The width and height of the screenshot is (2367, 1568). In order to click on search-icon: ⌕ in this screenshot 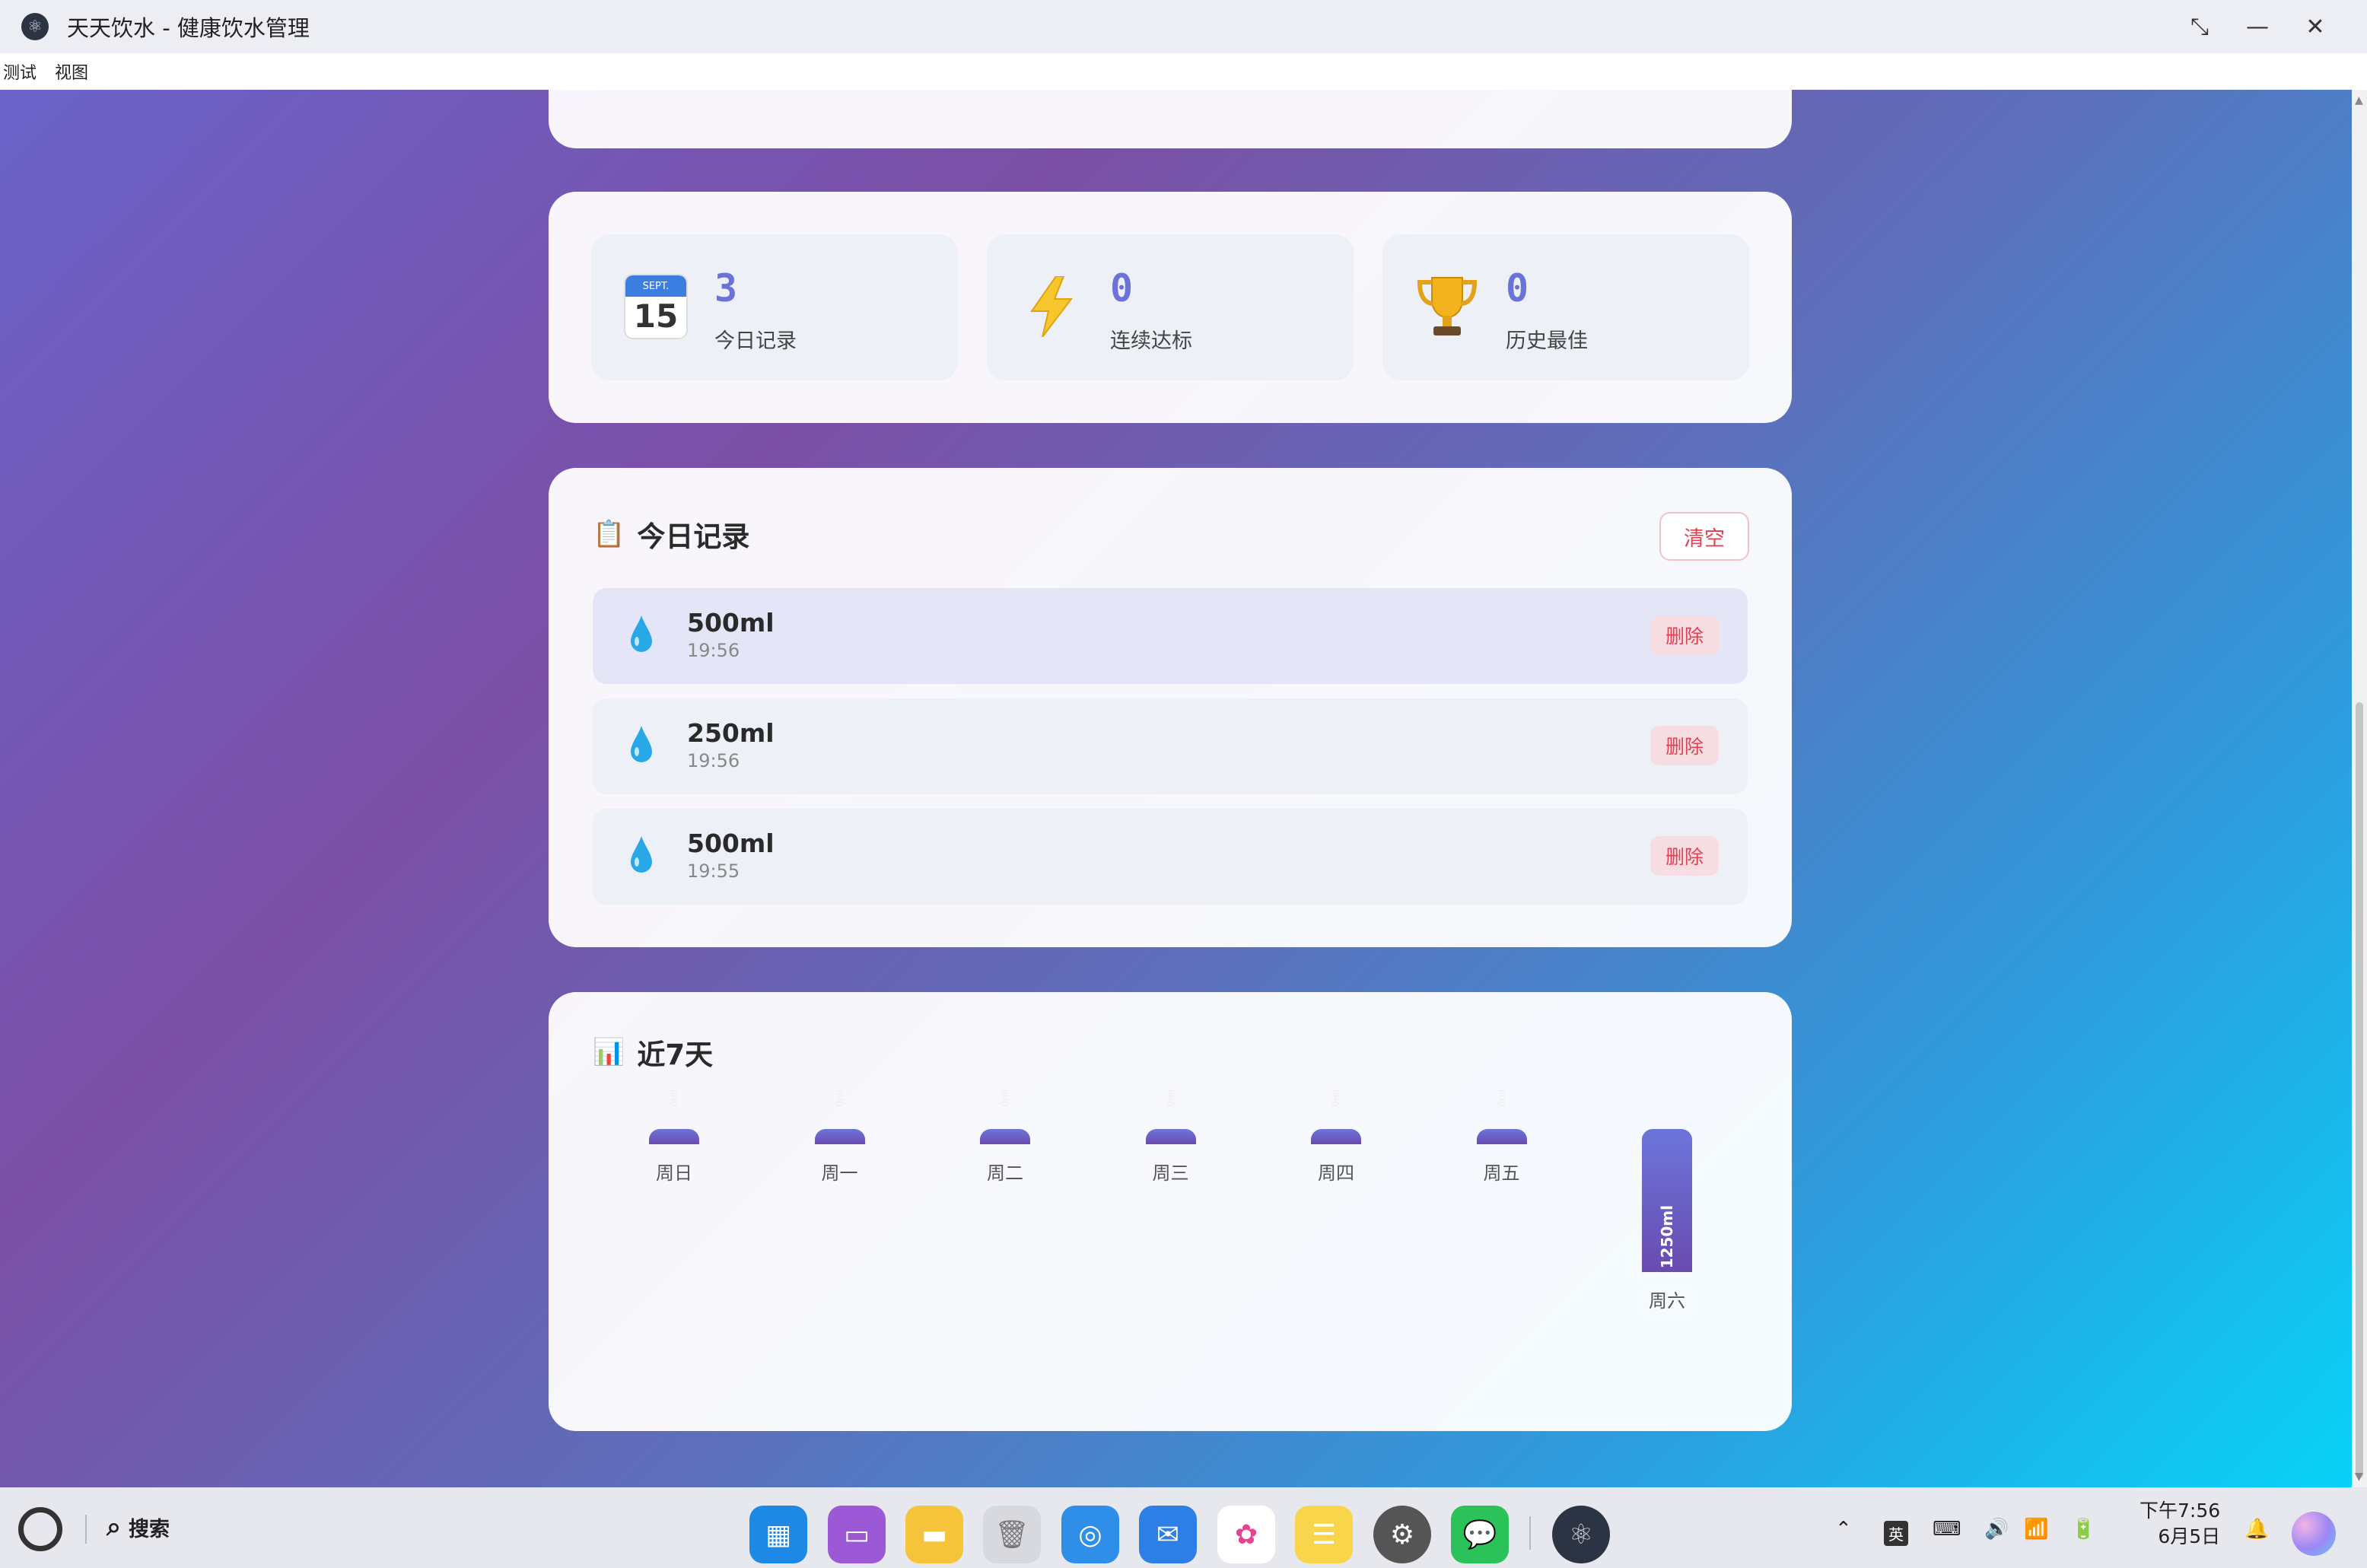, I will do `click(114, 1527)`.